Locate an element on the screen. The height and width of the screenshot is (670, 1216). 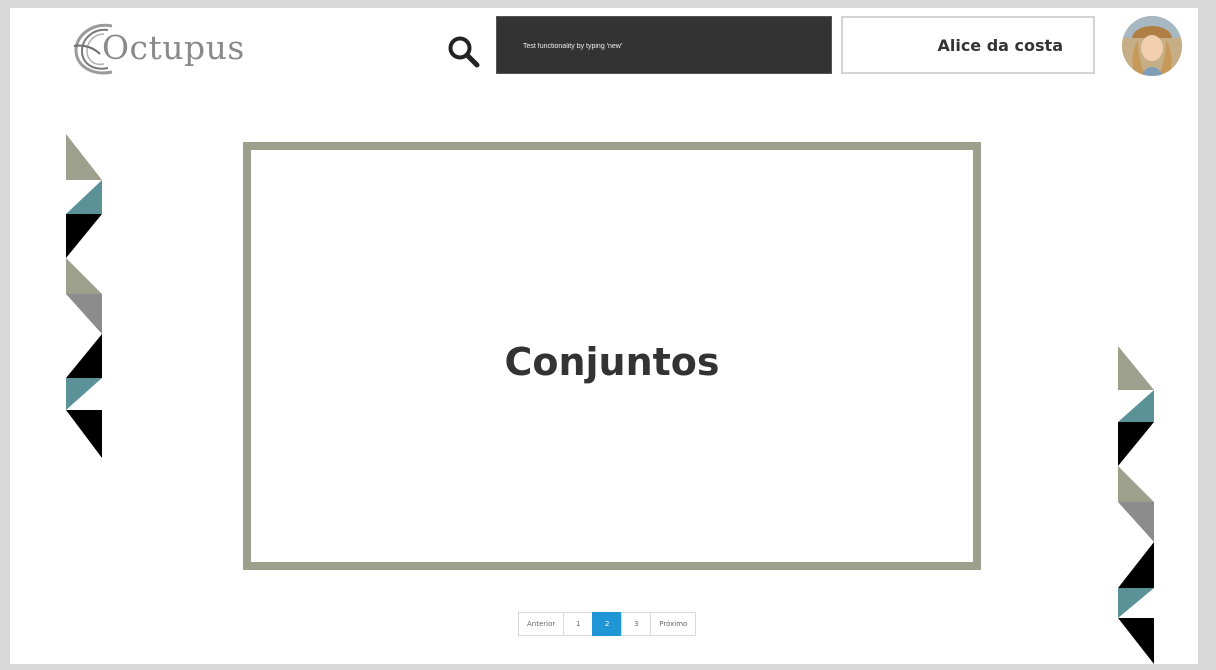
search-icon is located at coordinates (464, 52).